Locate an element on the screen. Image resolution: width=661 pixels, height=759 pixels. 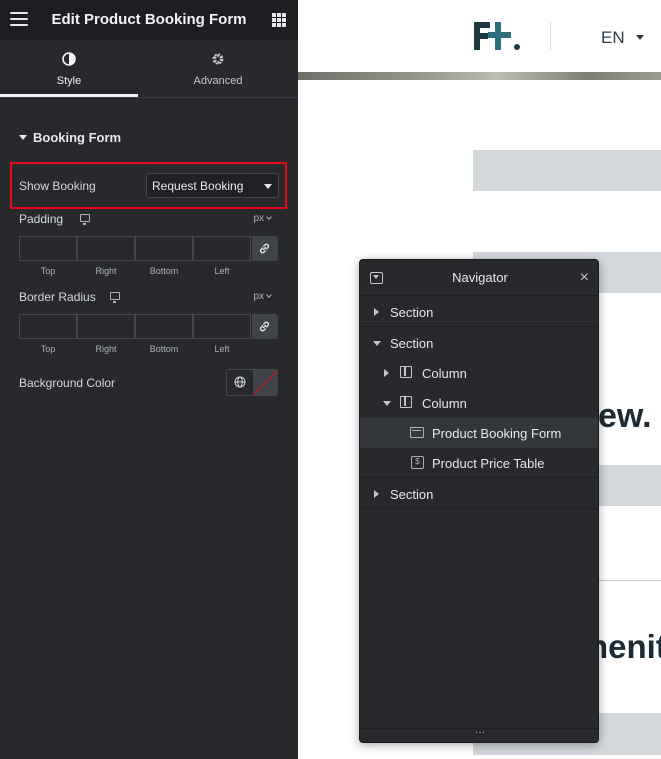
show-booking-control: Show Booking Request Booking is located at coordinates (148, 185).